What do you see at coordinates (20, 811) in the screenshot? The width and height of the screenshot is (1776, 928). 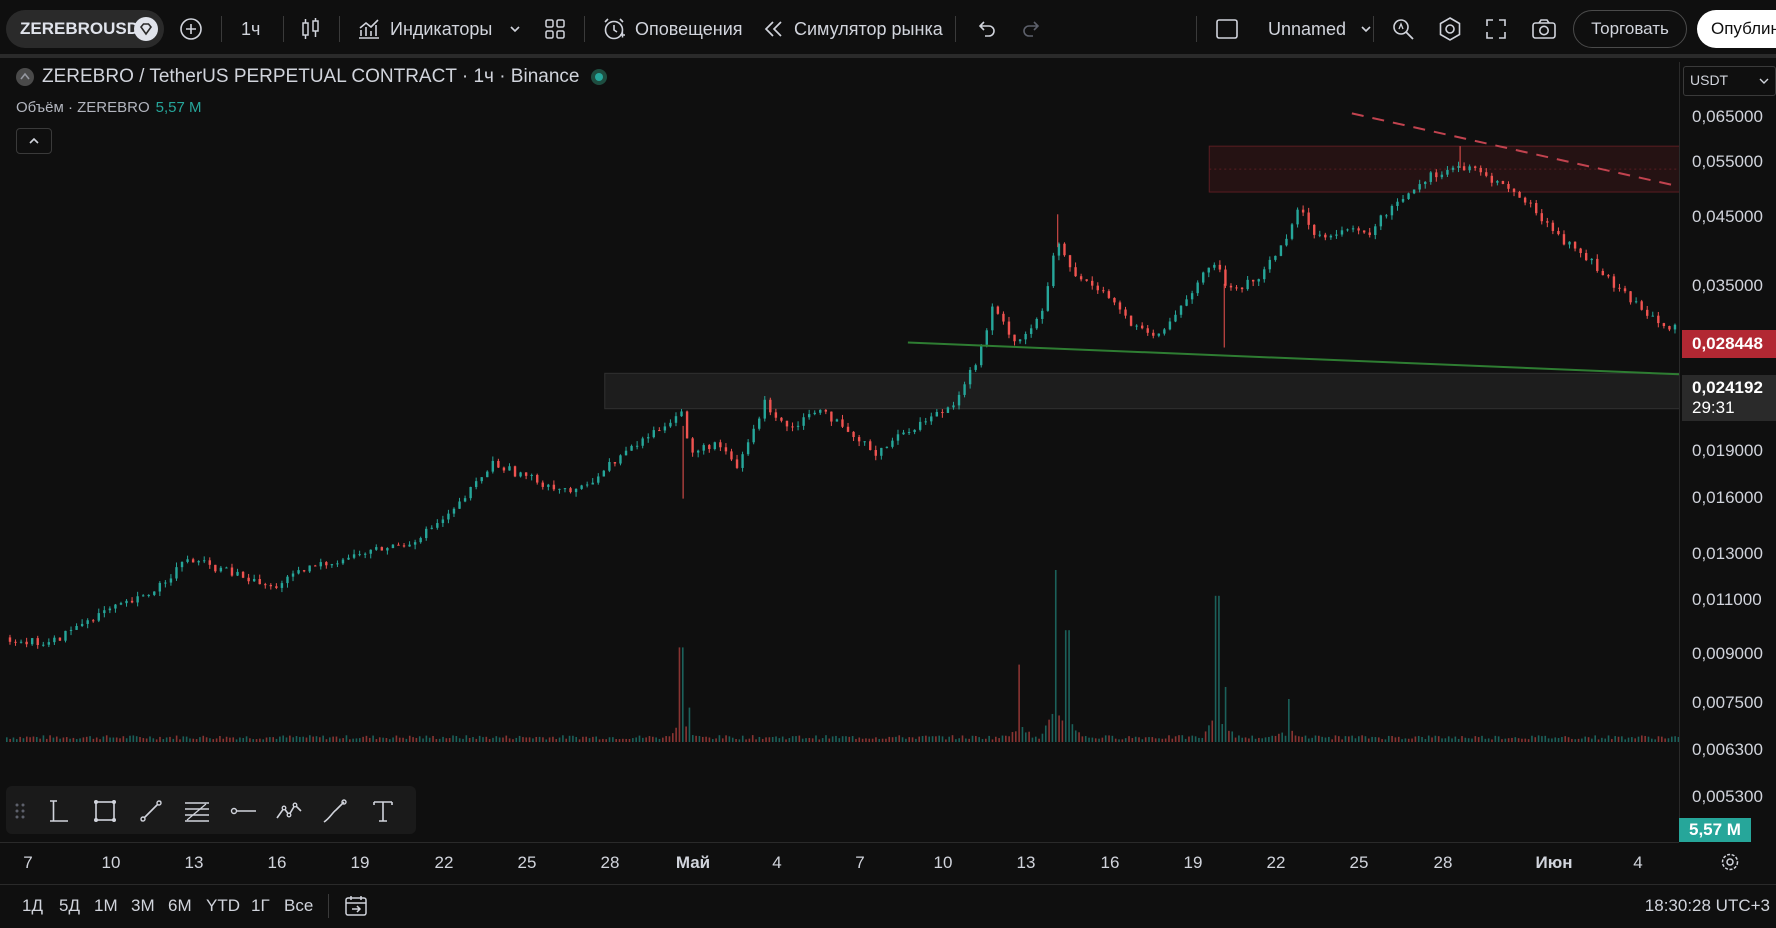 I see `drag-handle-icon` at bounding box center [20, 811].